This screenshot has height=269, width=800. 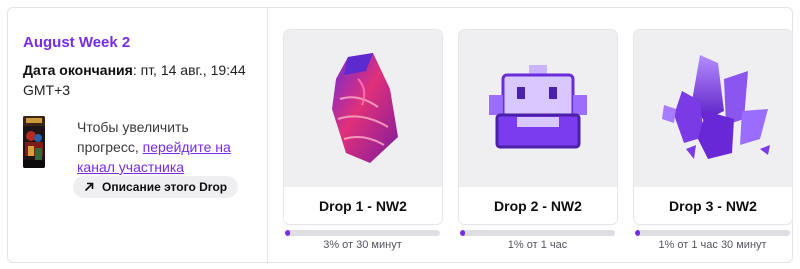 What do you see at coordinates (712, 245) in the screenshot?
I see `progress-label-3: 1% от 1 час 30 минут` at bounding box center [712, 245].